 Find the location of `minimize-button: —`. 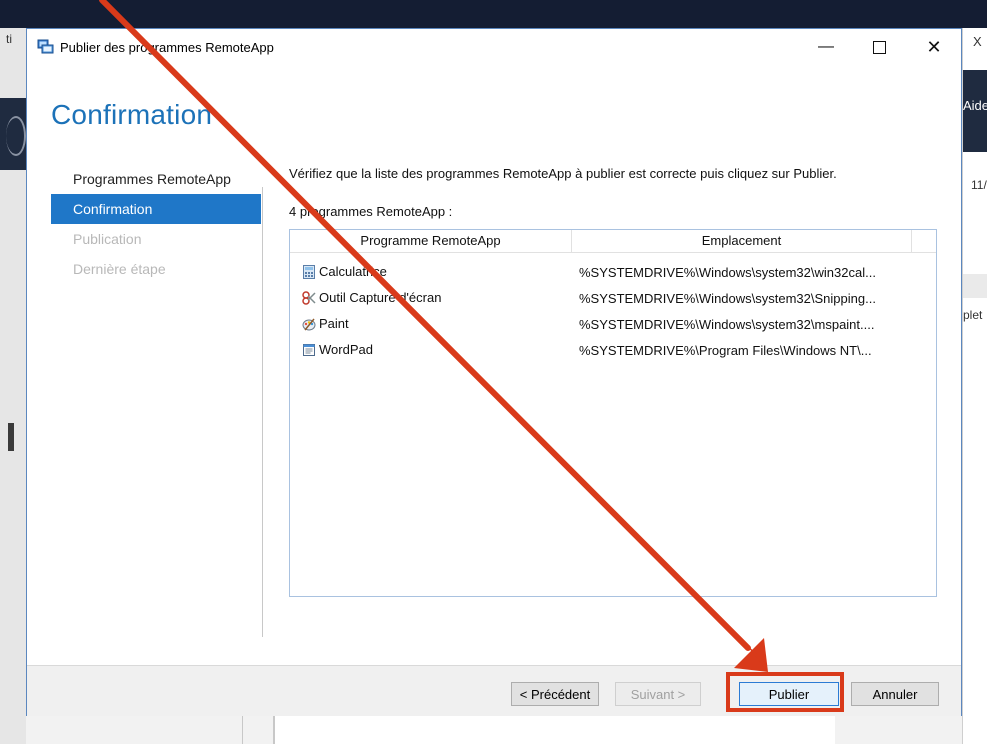

minimize-button: — is located at coordinates (826, 47).